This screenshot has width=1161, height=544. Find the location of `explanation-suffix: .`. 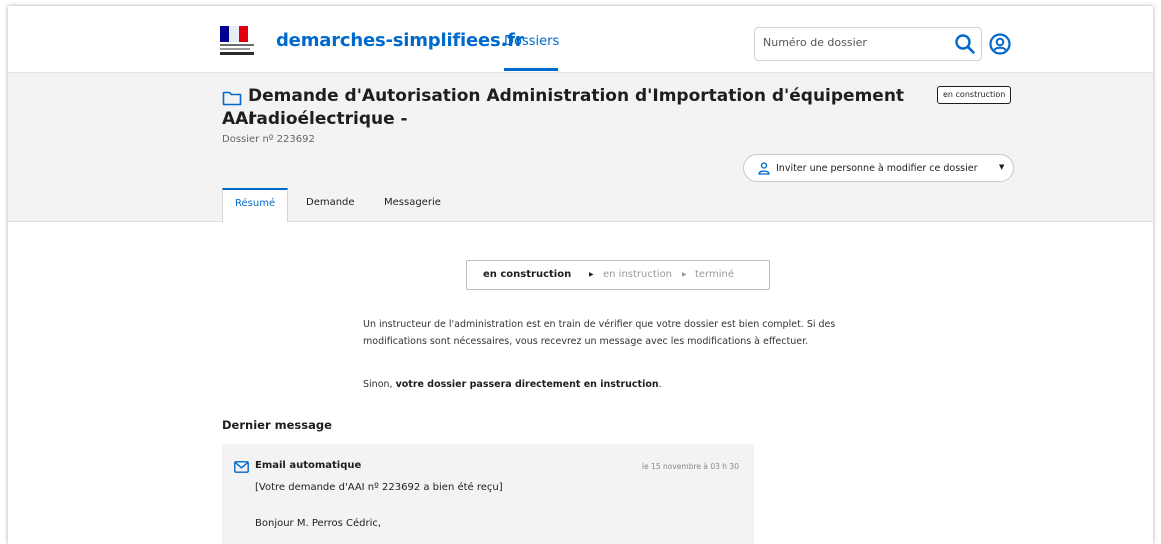

explanation-suffix: . is located at coordinates (660, 384).